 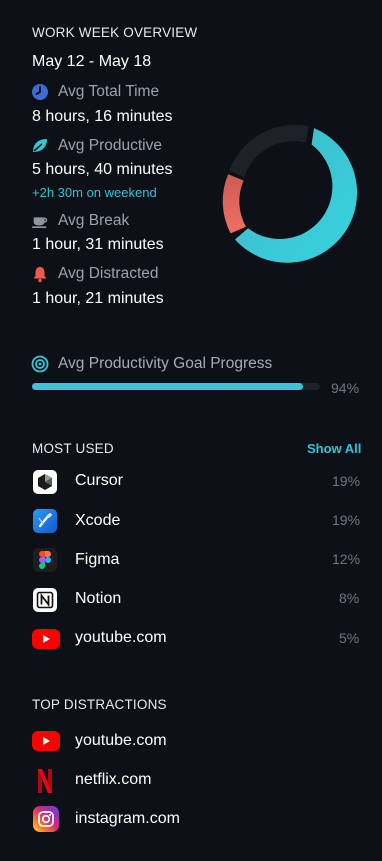 What do you see at coordinates (346, 520) in the screenshot?
I see `app-pct-xcode: 19%` at bounding box center [346, 520].